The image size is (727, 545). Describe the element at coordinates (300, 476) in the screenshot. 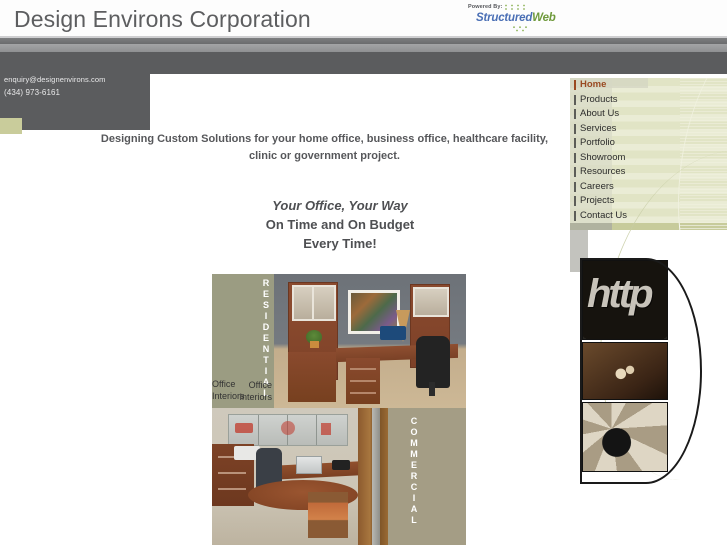

I see `commercial-room-image` at that location.